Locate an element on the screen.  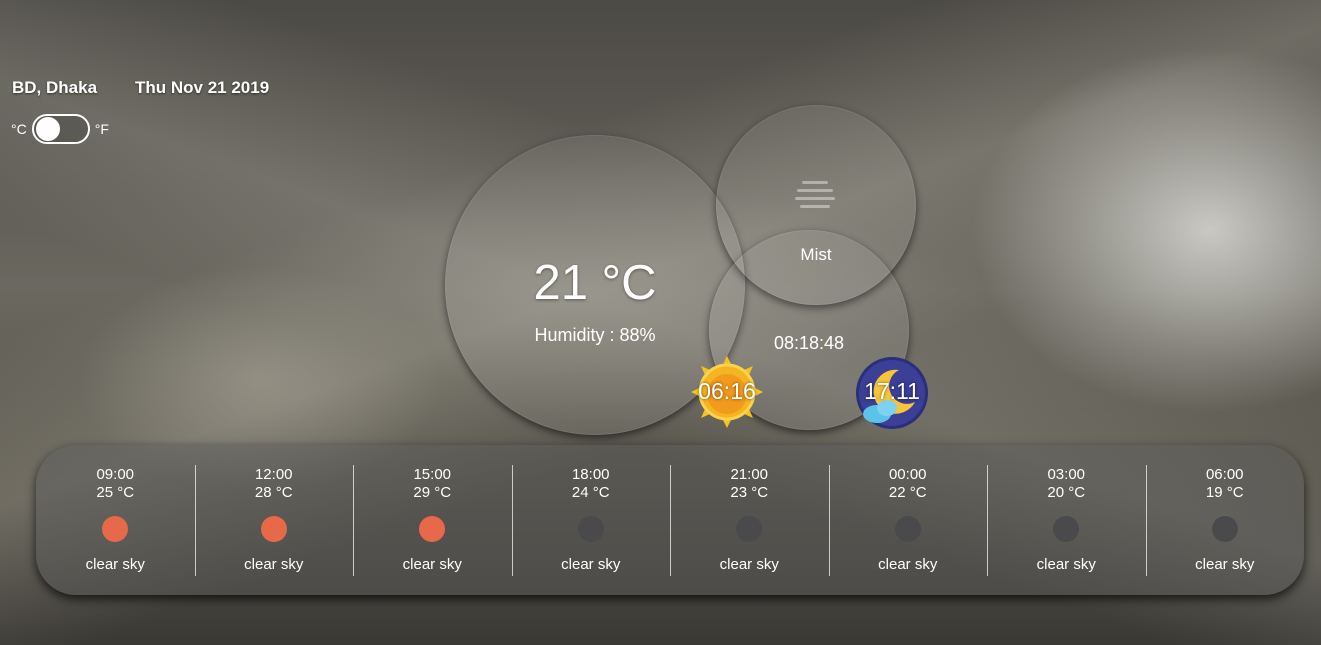
forecast-time: 18:00 is located at coordinates (590, 474).